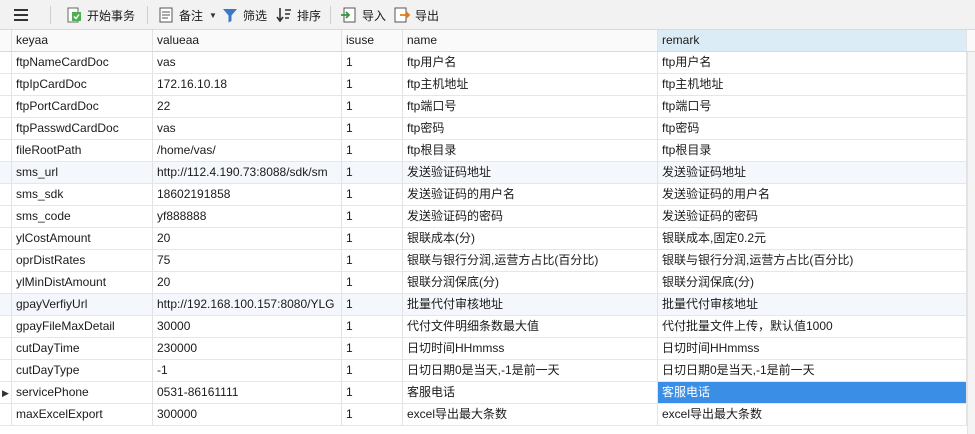 Image resolution: width=975 pixels, height=434 pixels. What do you see at coordinates (812, 370) in the screenshot?
I see `table-cell-remark: 日切日期0是当天,-1是前一天` at bounding box center [812, 370].